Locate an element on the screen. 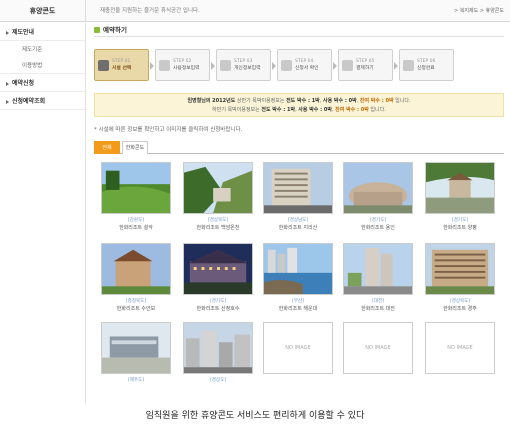 This screenshot has width=510, height=430. step-number: STEP 01 is located at coordinates (121, 61).